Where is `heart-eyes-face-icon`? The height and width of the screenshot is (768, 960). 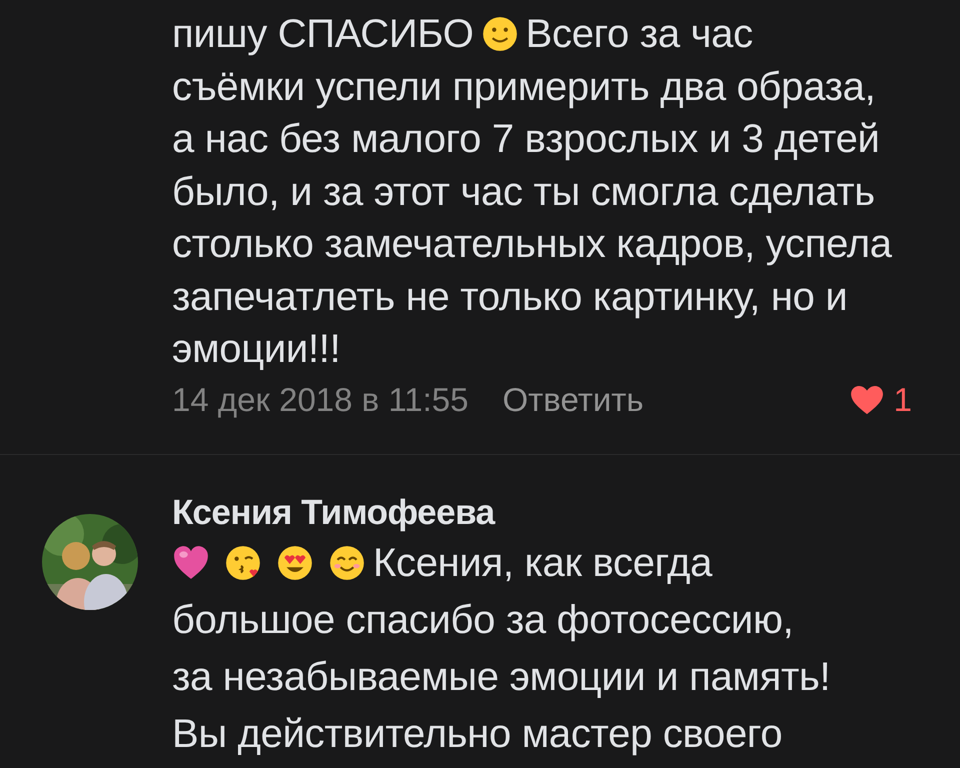 heart-eyes-face-icon is located at coordinates (295, 563).